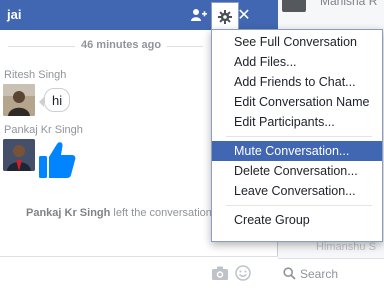  Describe the element at coordinates (57, 100) in the screenshot. I see `message-text: hi` at that location.